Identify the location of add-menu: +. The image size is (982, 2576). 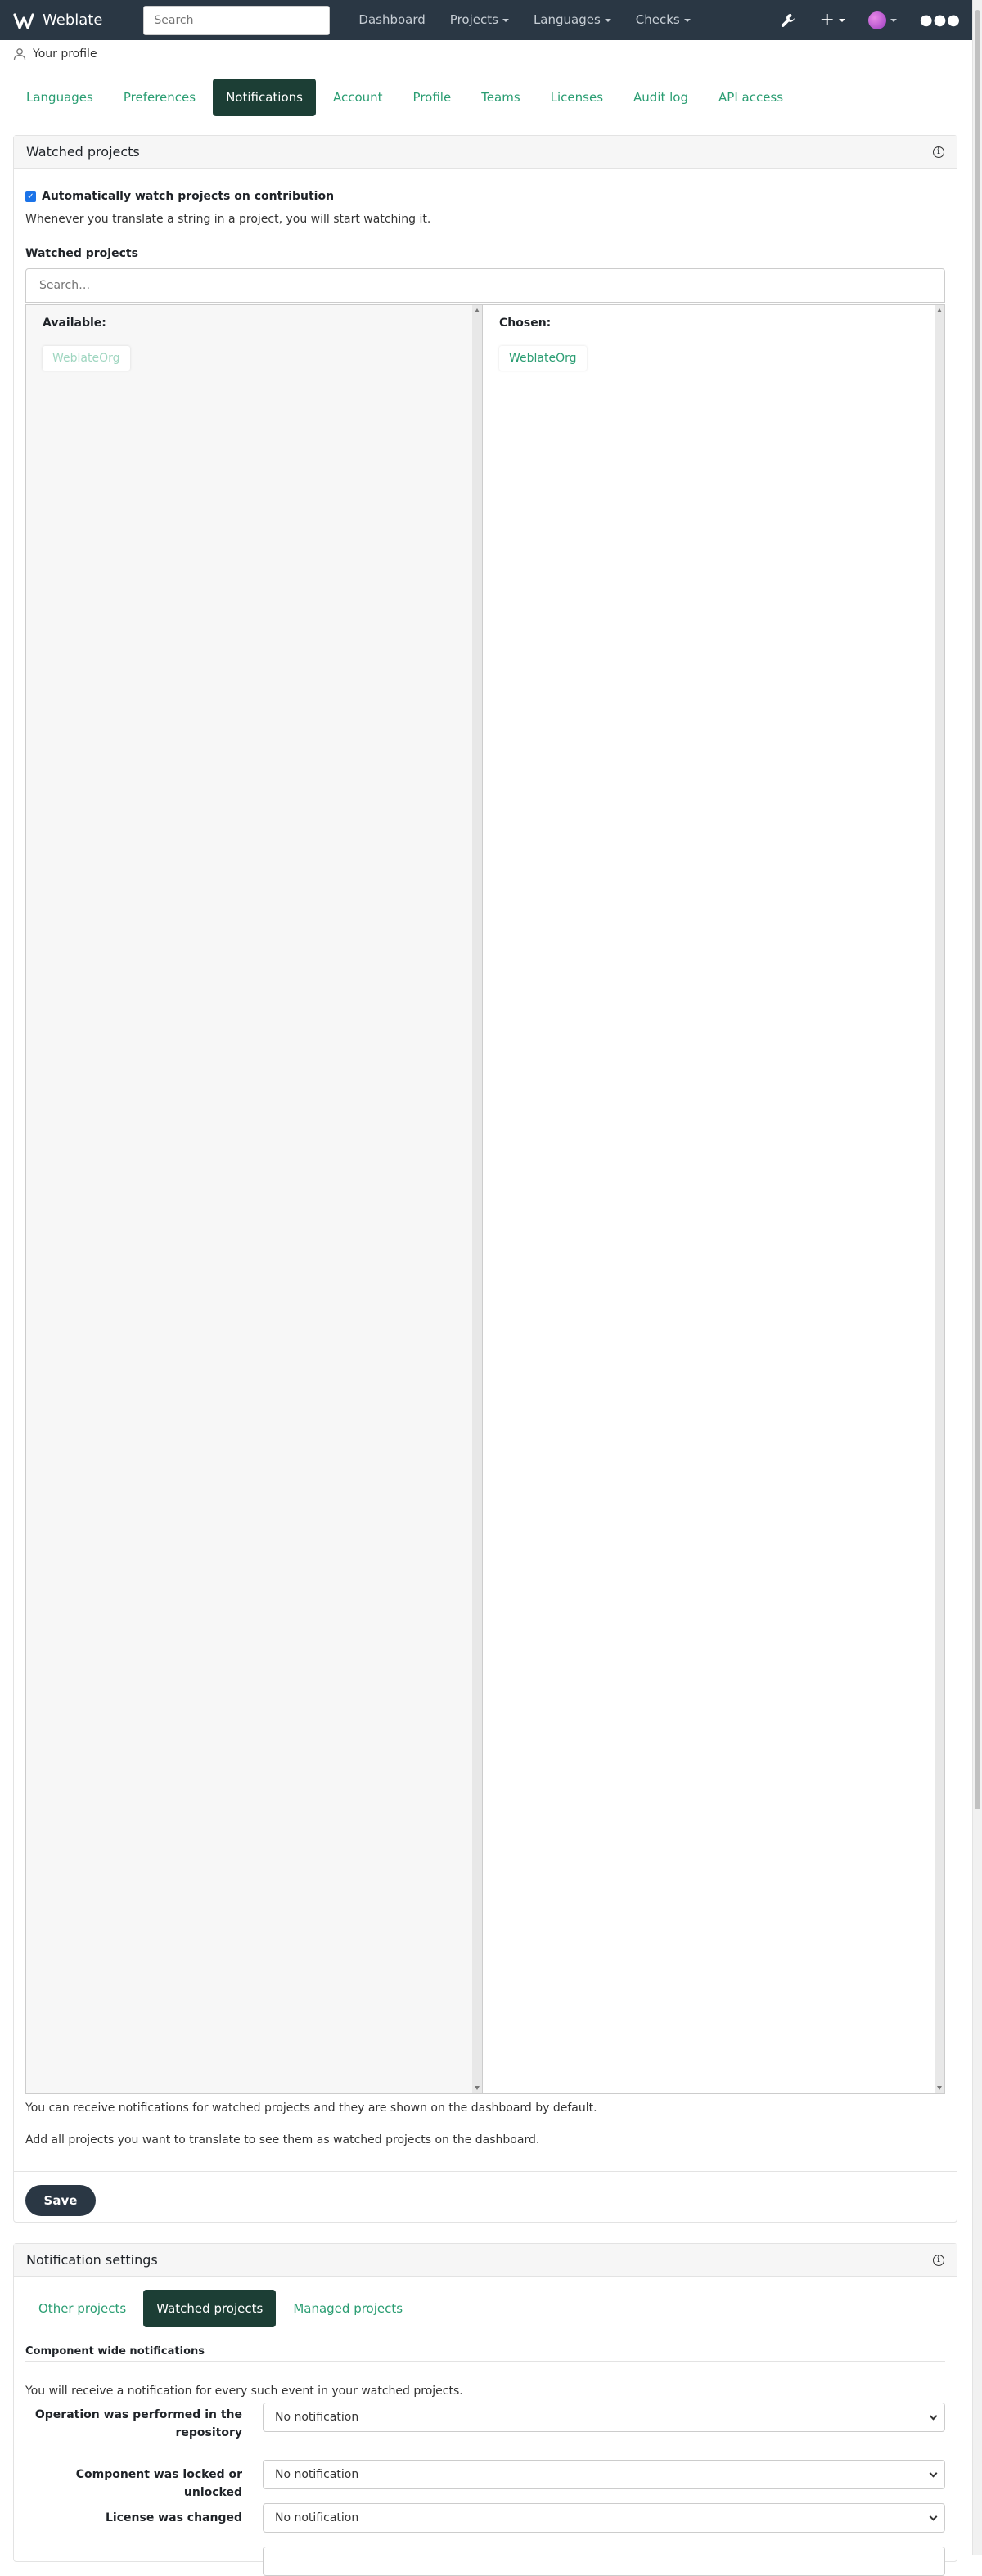
(832, 19).